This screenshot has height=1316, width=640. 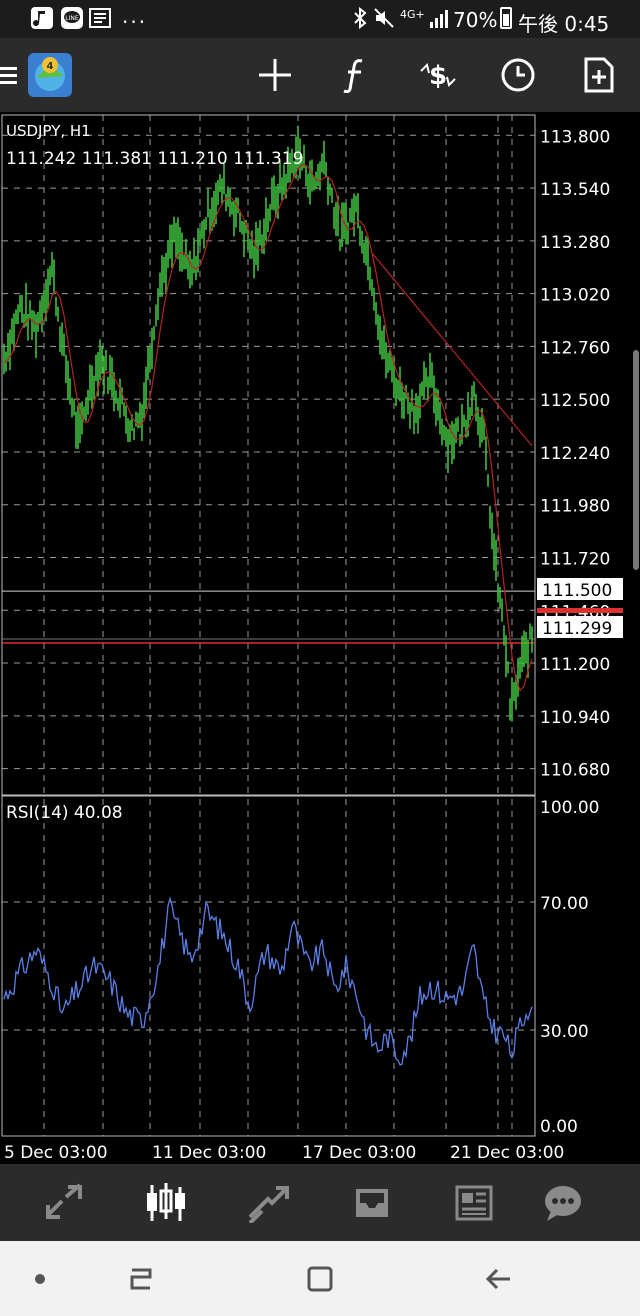 What do you see at coordinates (320, 1202) in the screenshot?
I see `bottom-tab-bar` at bounding box center [320, 1202].